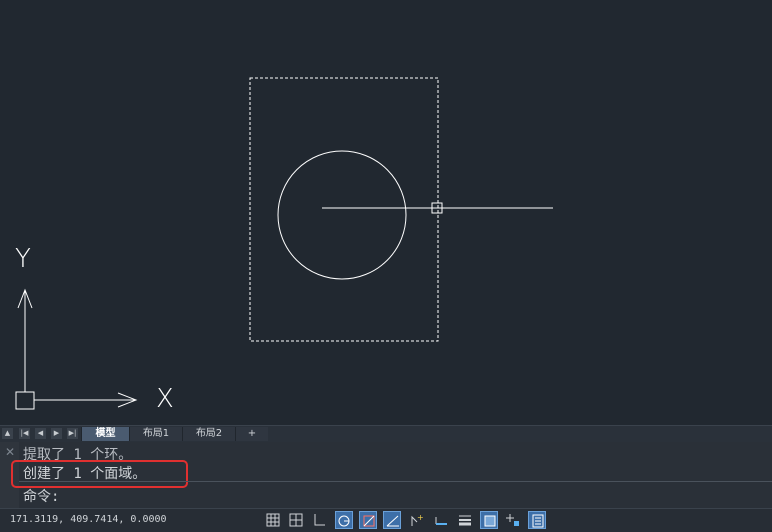  What do you see at coordinates (296, 520) in the screenshot?
I see `snap-icon` at bounding box center [296, 520].